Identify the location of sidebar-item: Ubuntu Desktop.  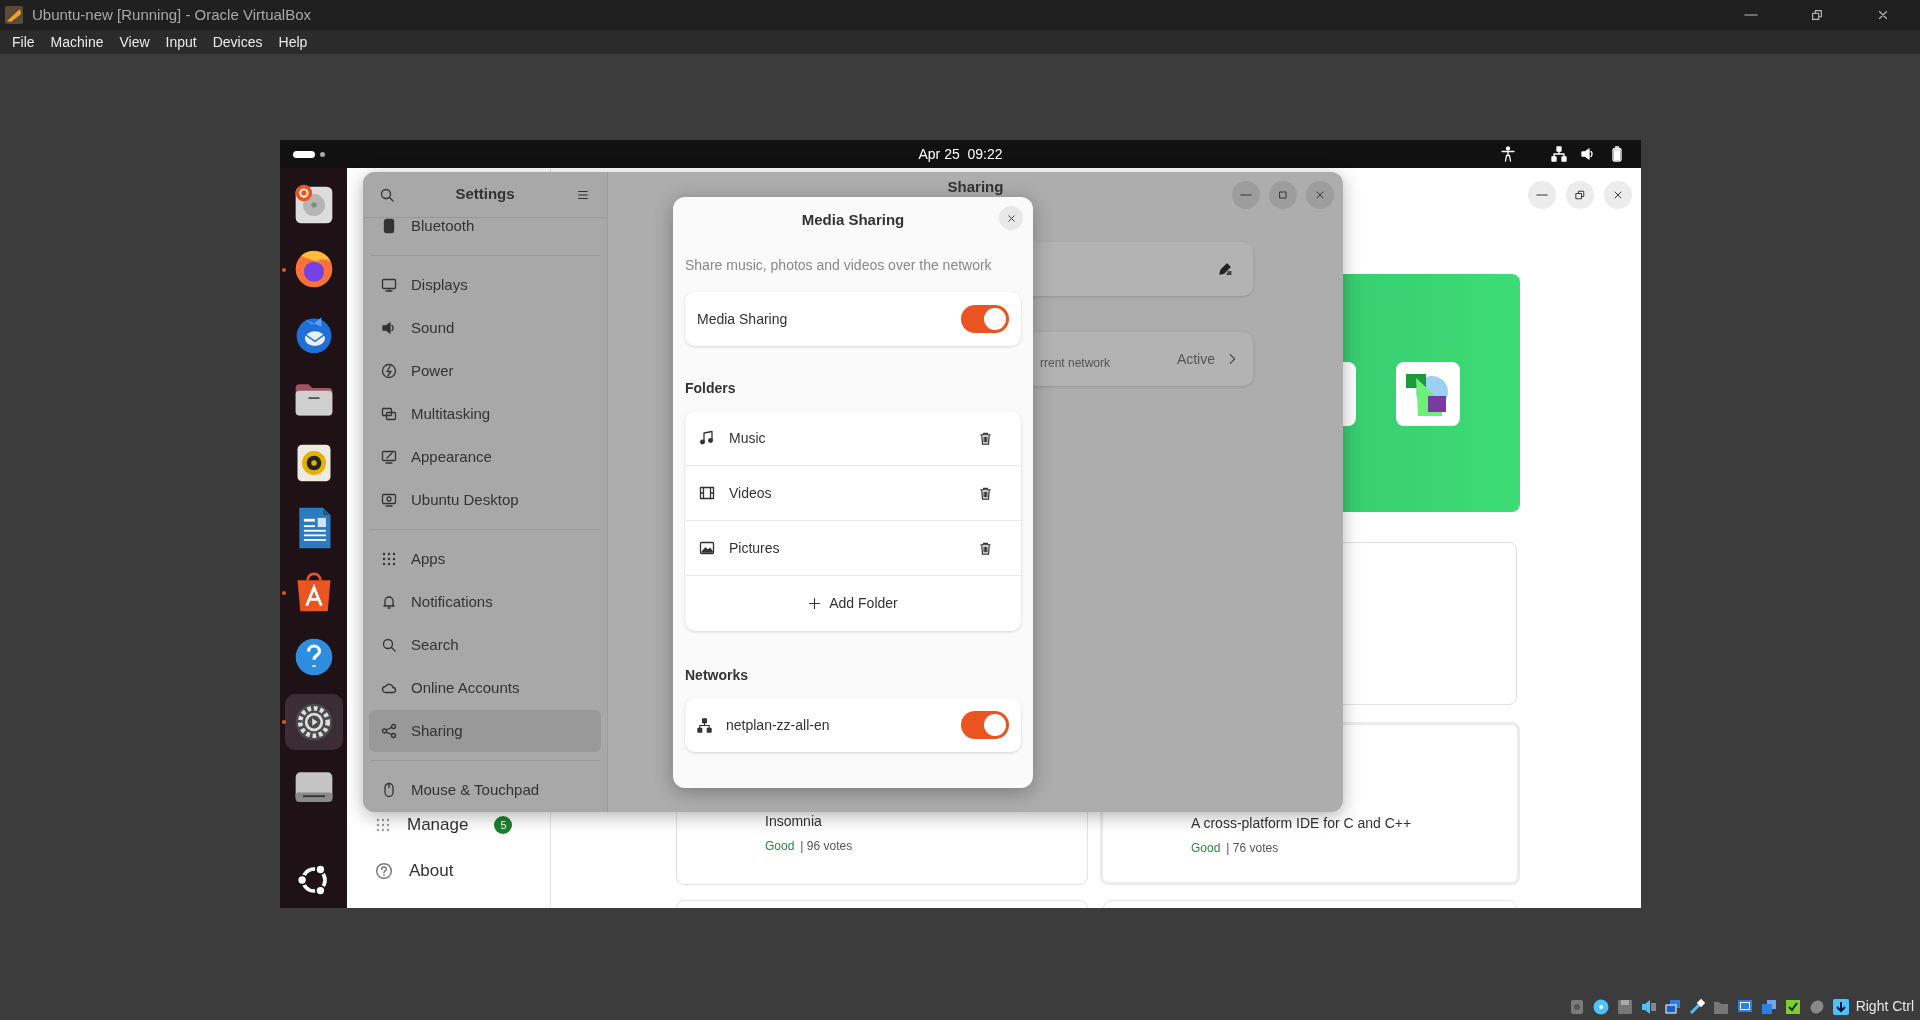
(485, 500).